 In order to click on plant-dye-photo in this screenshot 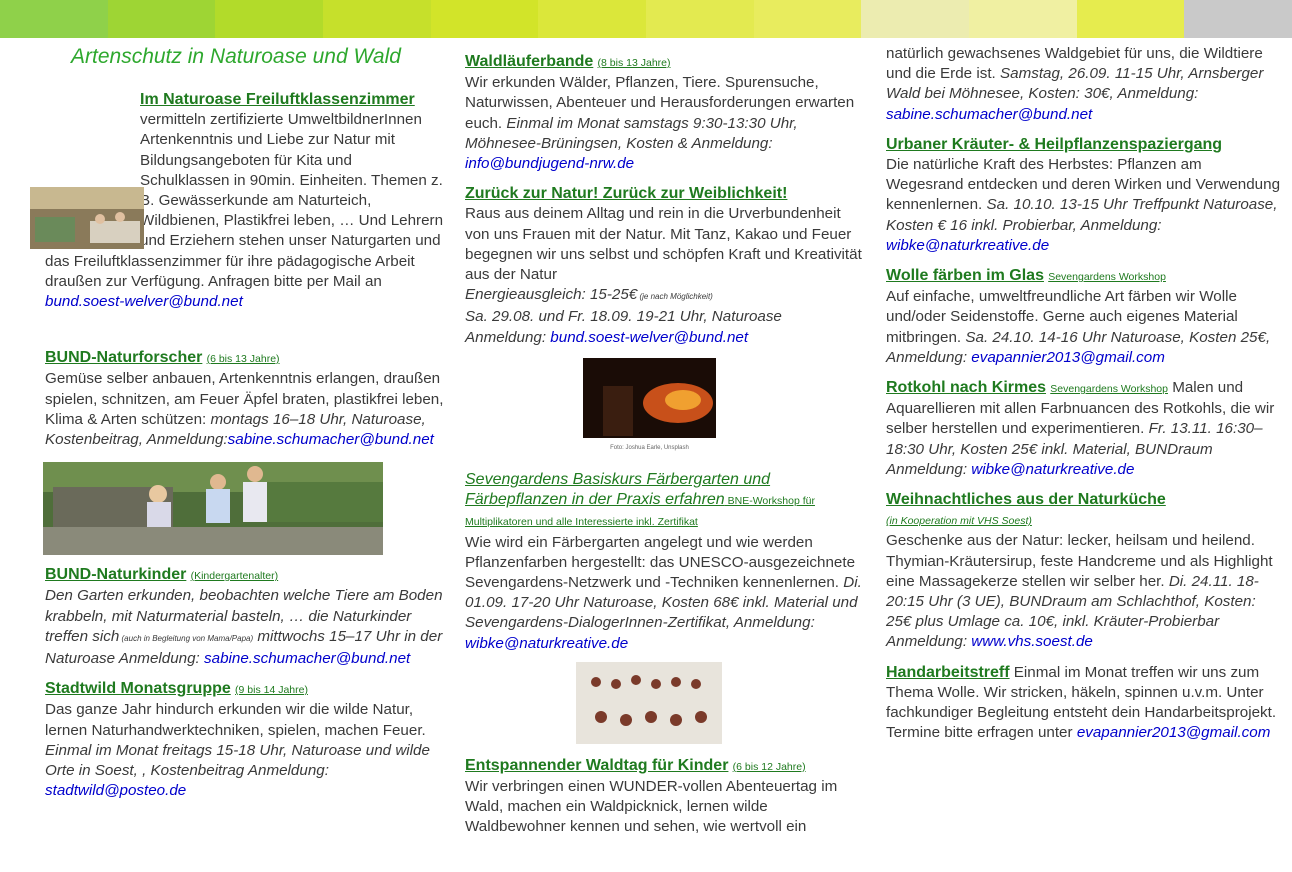, I will do `click(649, 702)`.